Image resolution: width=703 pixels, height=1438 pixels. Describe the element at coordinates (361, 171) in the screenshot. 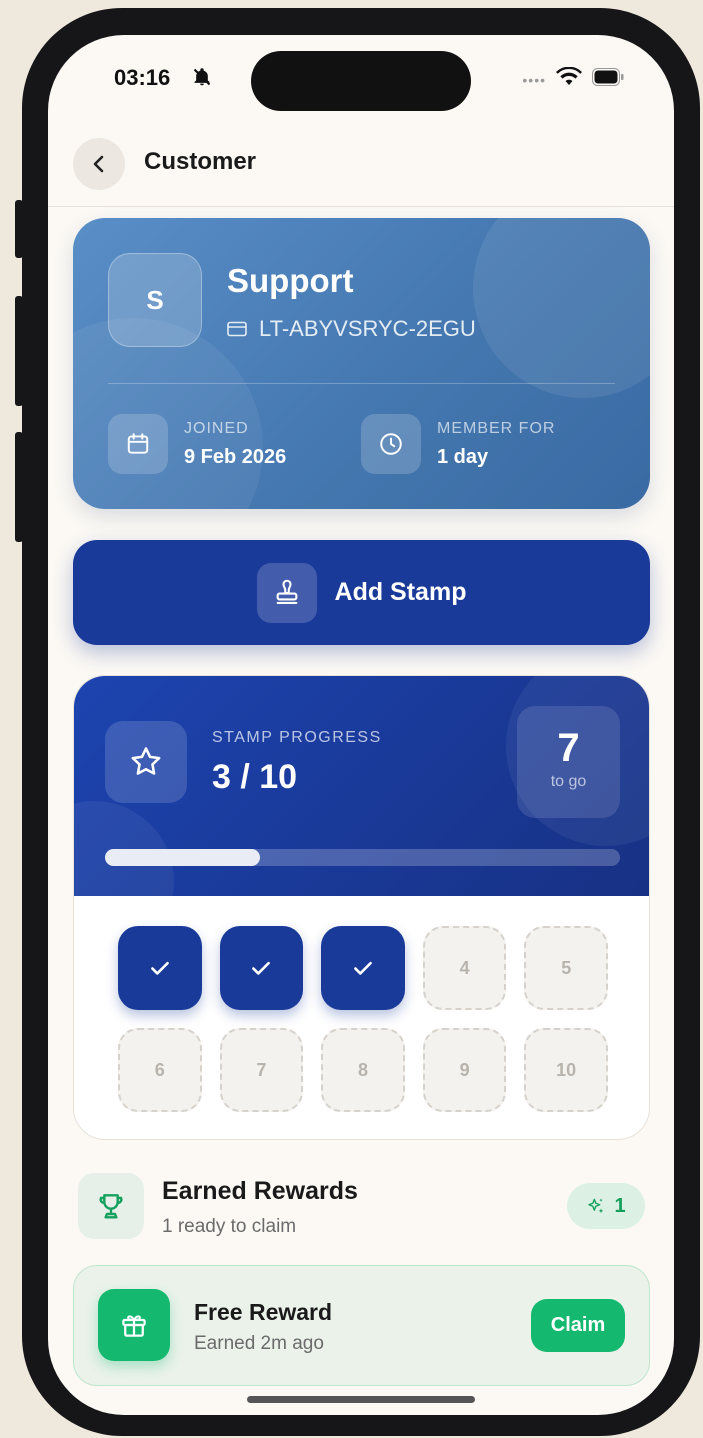

I see `header: Customer` at that location.